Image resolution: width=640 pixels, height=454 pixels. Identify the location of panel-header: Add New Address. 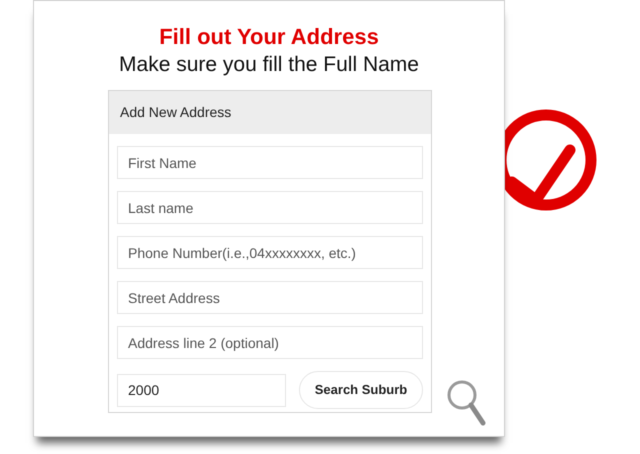
(270, 112).